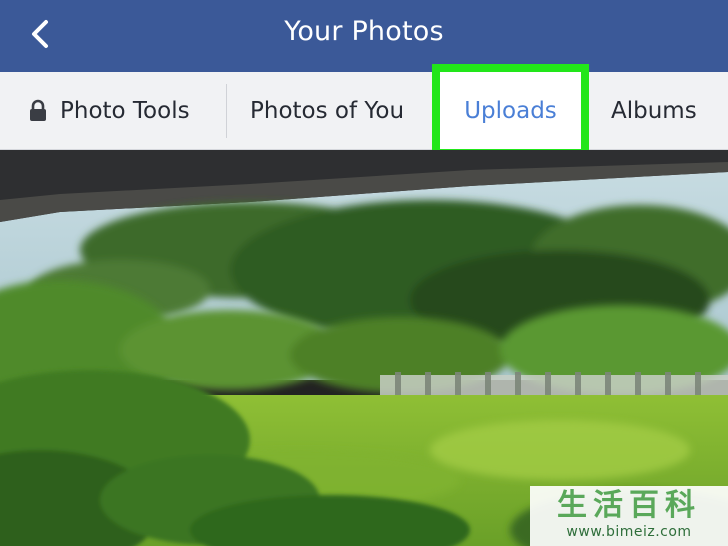 Image resolution: width=728 pixels, height=546 pixels. I want to click on watermark-chinese-text: 生活百科, so click(629, 505).